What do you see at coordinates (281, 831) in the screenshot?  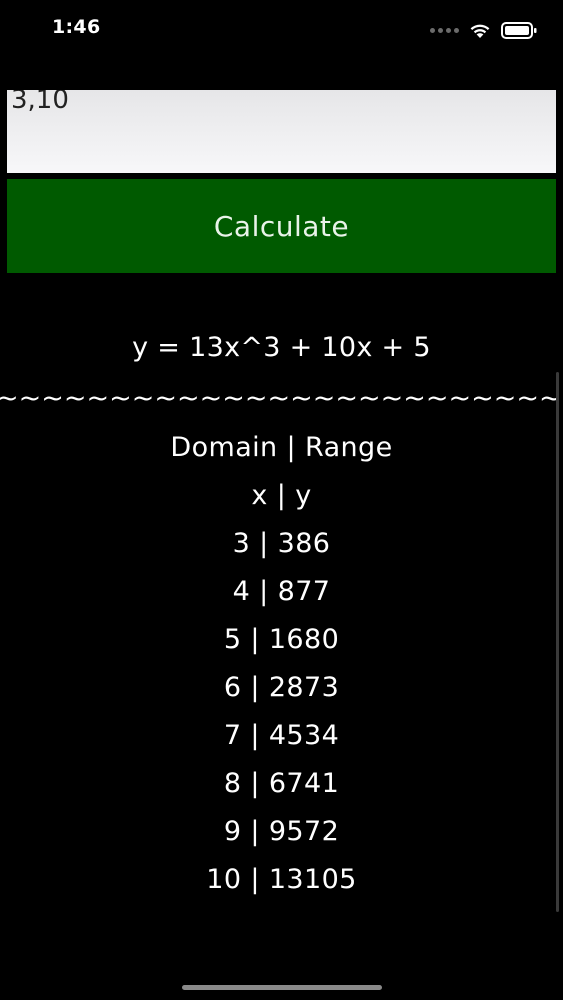 I see `table-row: 9 | 9572` at bounding box center [281, 831].